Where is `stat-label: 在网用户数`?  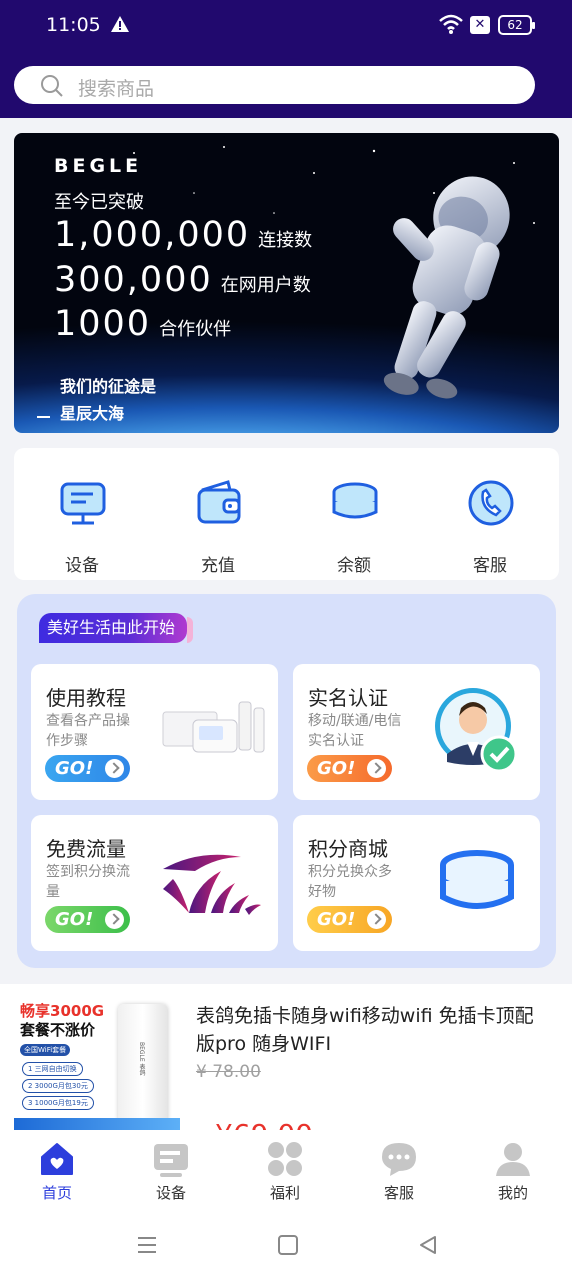
stat-label: 在网用户数 is located at coordinates (265, 285).